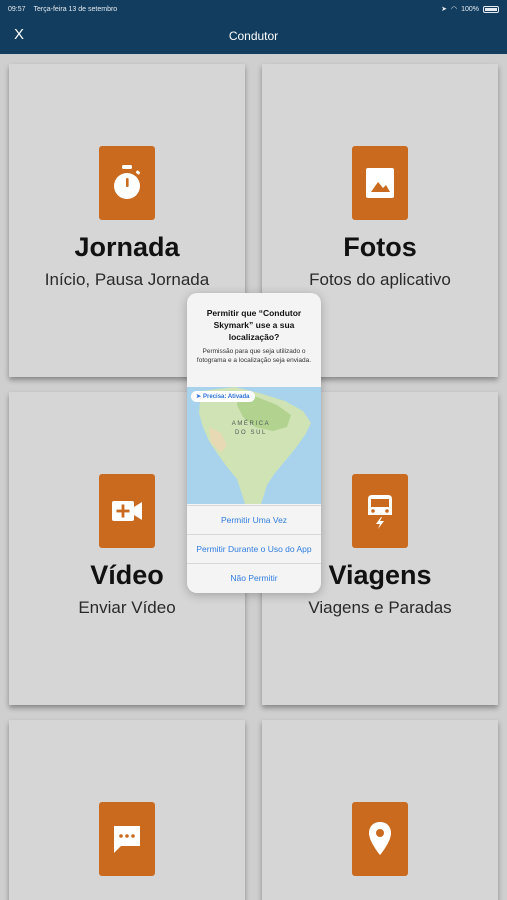 The image size is (507, 900). What do you see at coordinates (380, 511) in the screenshot?
I see `car-icon` at bounding box center [380, 511].